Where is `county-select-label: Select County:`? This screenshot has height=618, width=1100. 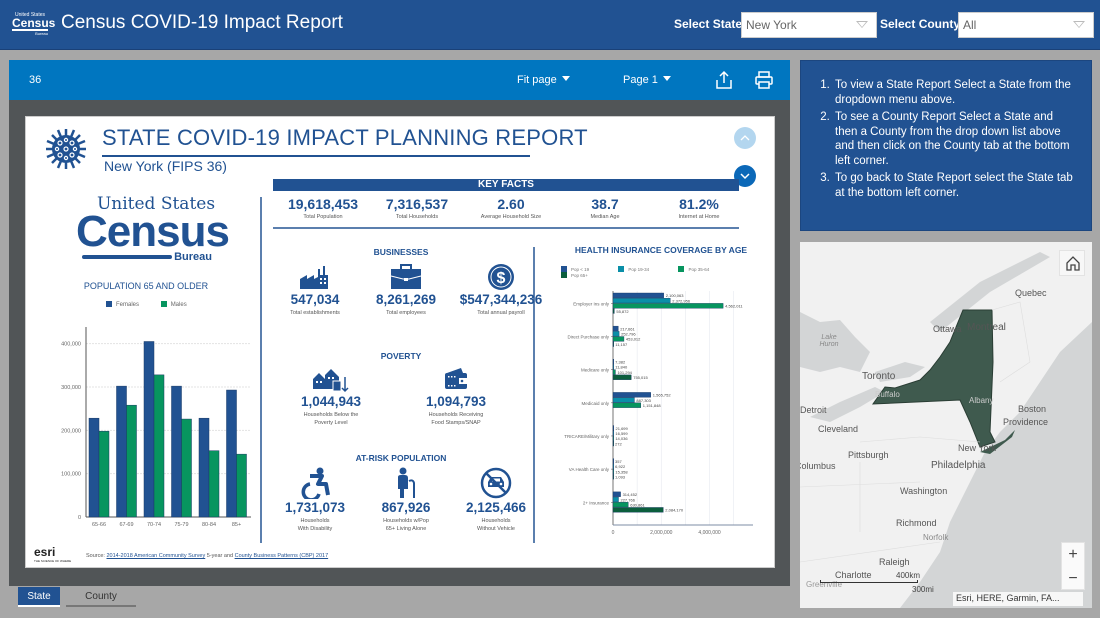
county-select-label: Select County: is located at coordinates (922, 24).